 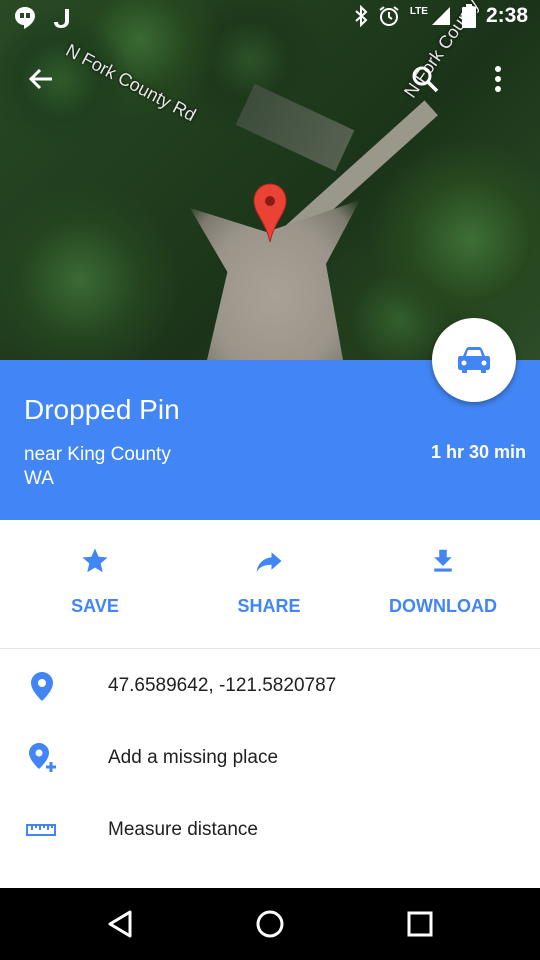 What do you see at coordinates (183, 829) in the screenshot?
I see `measure-distance-text: Measure distance` at bounding box center [183, 829].